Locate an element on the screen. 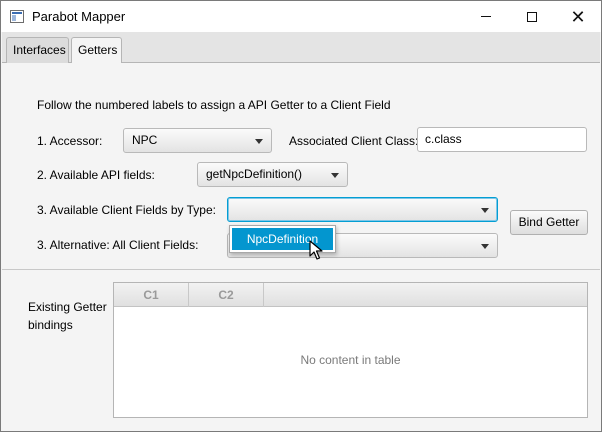 The width and height of the screenshot is (602, 432). mouse-pointer-icon is located at coordinates (316, 250).